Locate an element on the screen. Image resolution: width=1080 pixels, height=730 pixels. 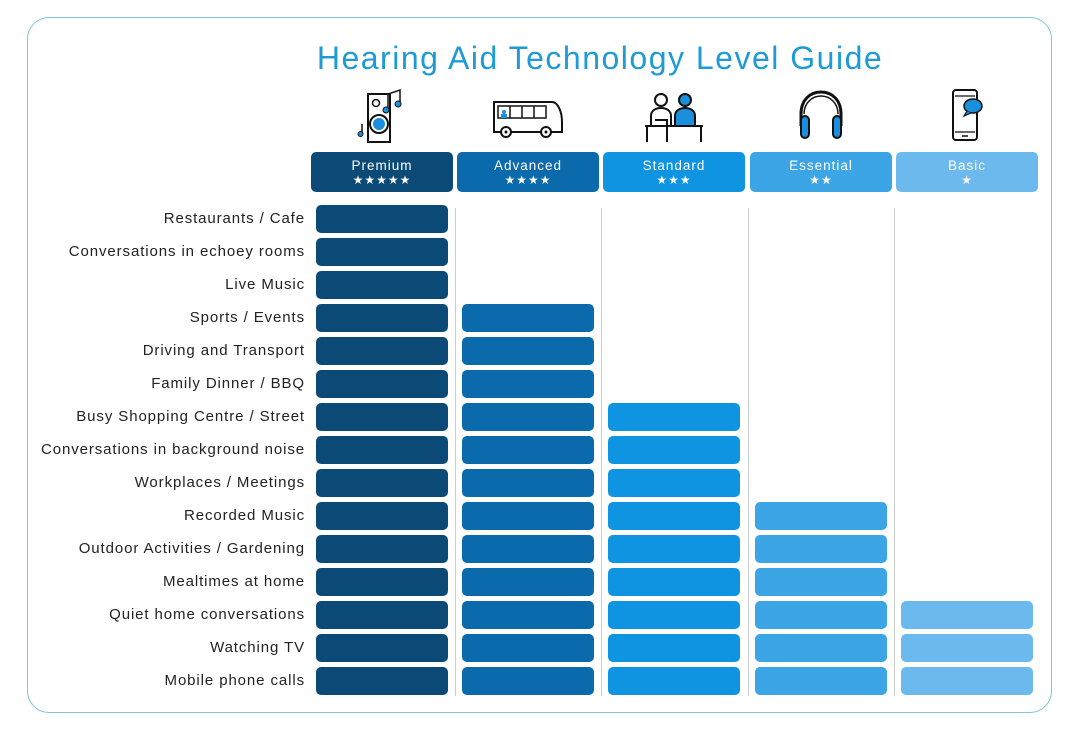
column-header-essential: Essential ★★ is located at coordinates (821, 172).